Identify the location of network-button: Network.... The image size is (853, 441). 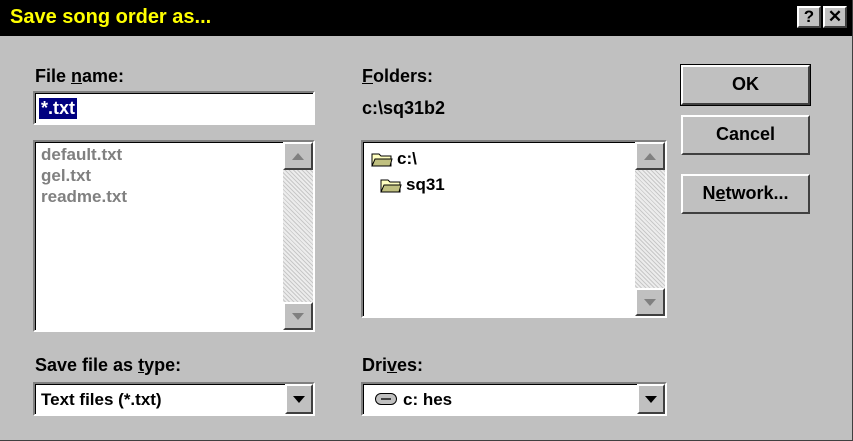
(745, 194).